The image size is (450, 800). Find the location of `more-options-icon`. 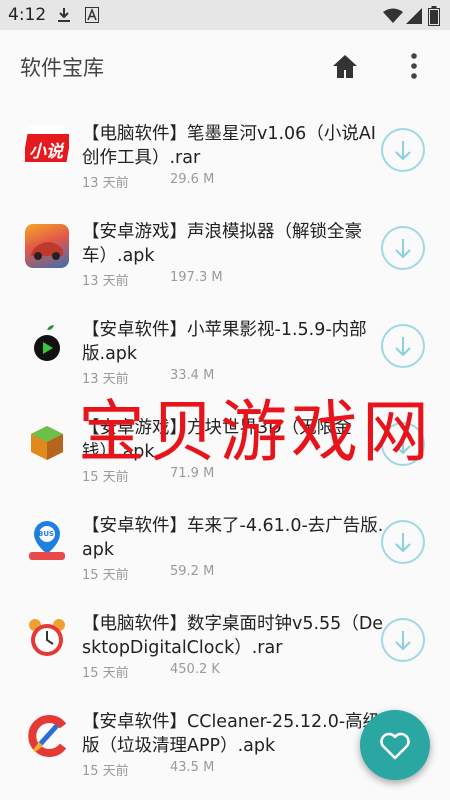

more-options-icon is located at coordinates (414, 66).